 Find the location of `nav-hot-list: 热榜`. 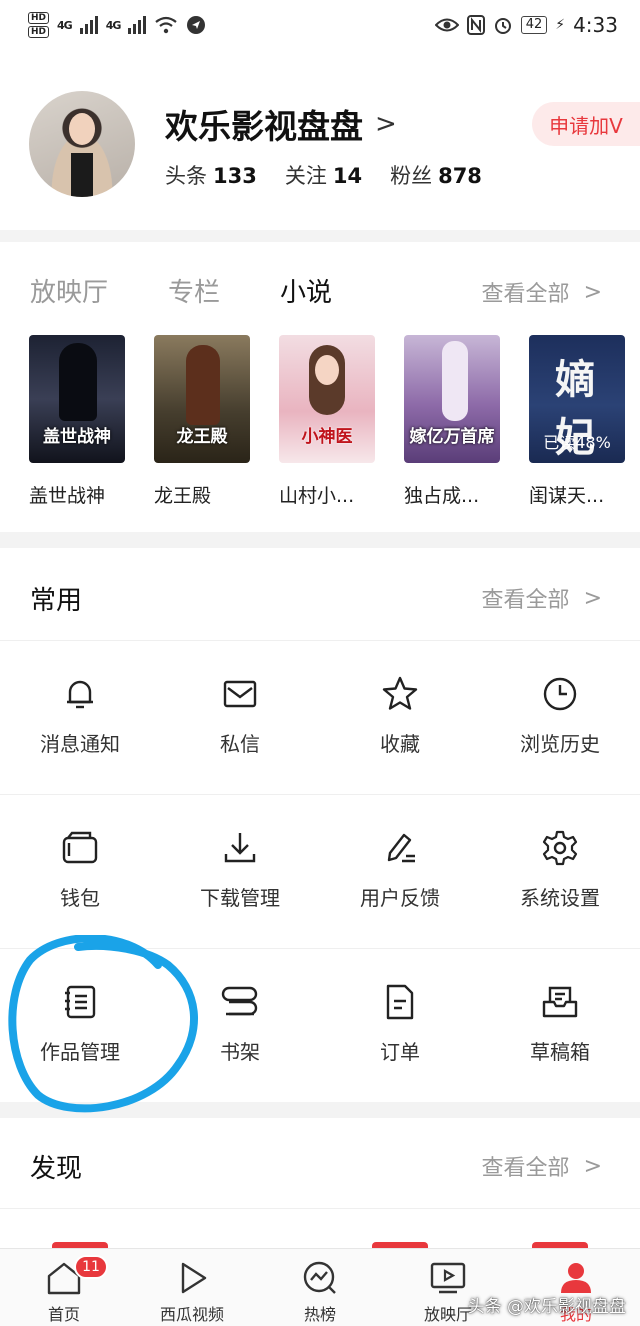

nav-hot-list: 热榜 is located at coordinates (320, 1287).